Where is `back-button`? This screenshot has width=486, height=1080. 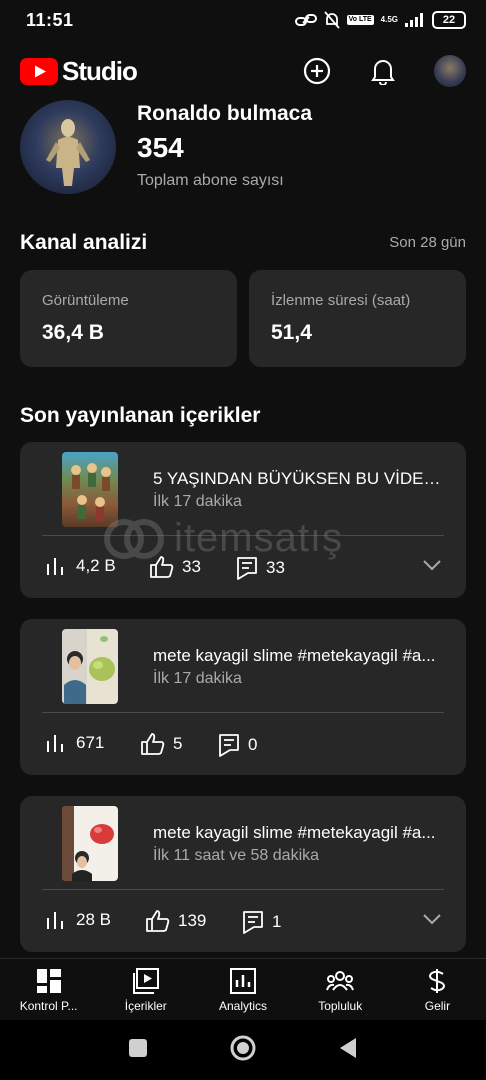
back-button is located at coordinates (348, 1050).